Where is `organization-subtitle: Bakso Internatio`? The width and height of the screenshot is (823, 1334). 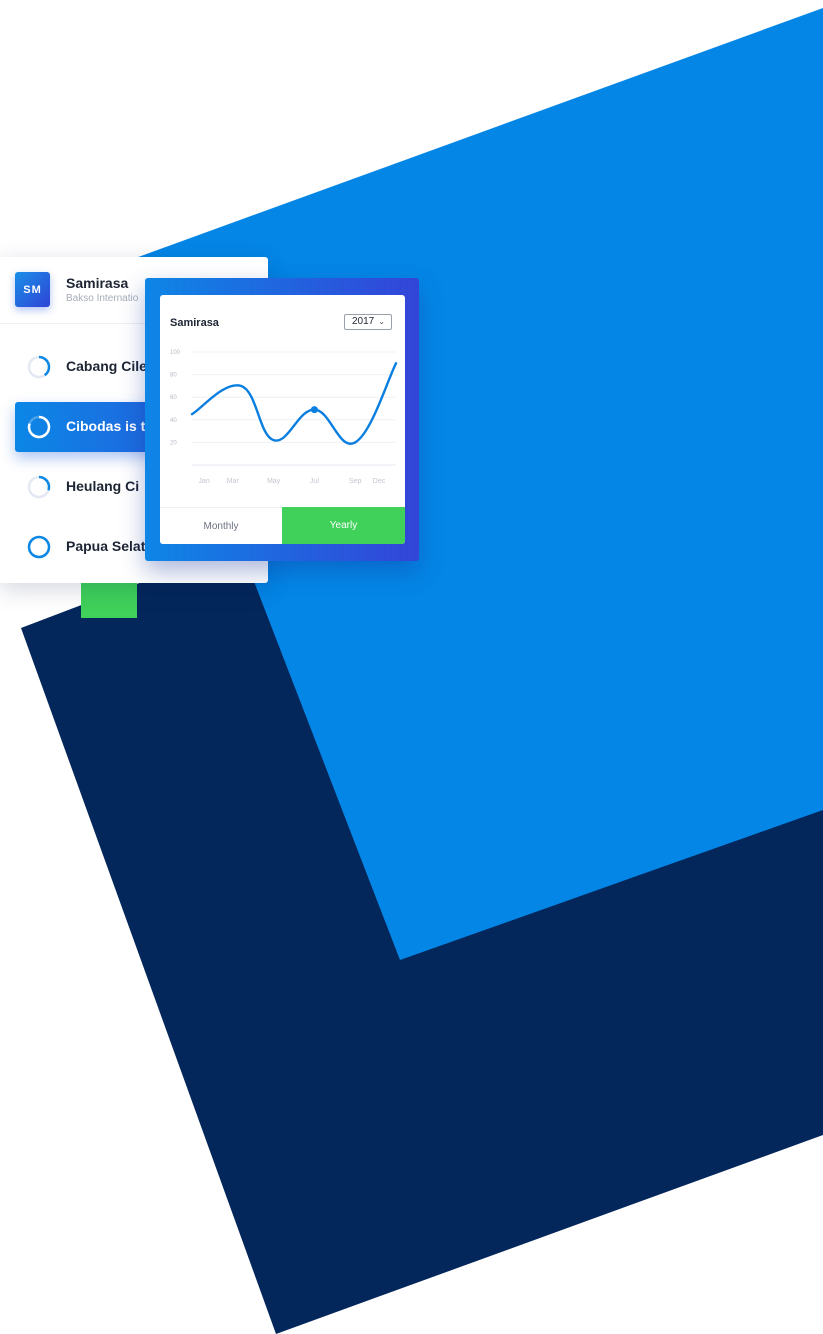
organization-subtitle: Bakso Internatio is located at coordinates (102, 298).